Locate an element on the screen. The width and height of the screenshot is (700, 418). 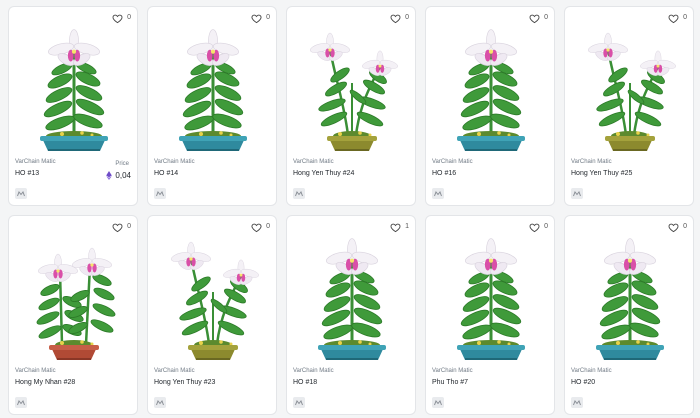
favorite-count: 1 is located at coordinates (407, 226).